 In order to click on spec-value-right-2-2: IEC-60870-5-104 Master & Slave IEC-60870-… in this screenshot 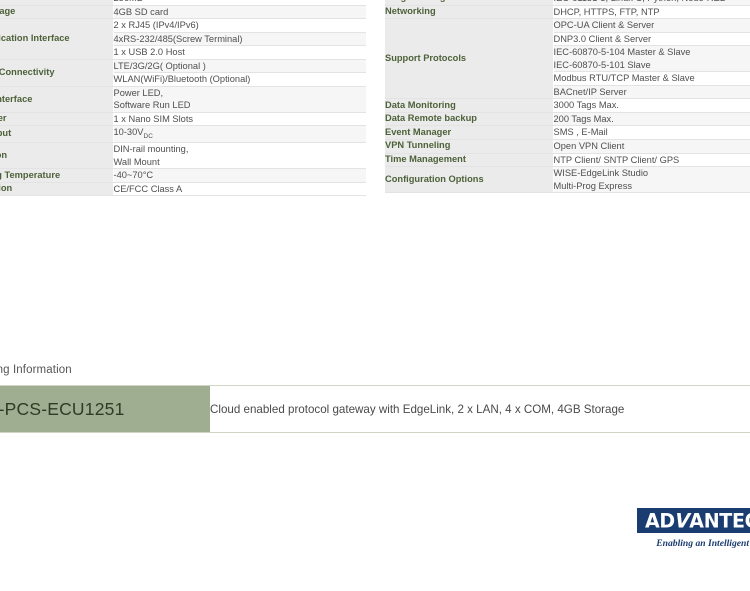, I will do `click(651, 59)`.